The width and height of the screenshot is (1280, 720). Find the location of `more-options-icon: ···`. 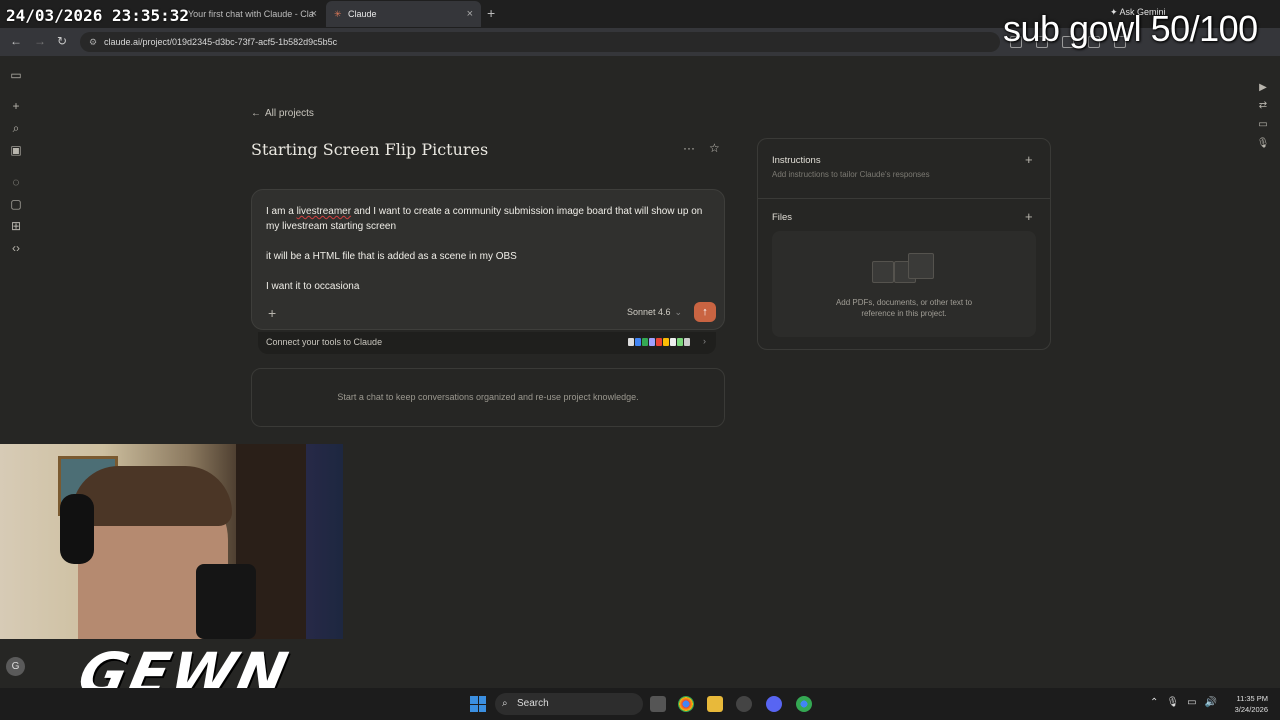

more-options-icon: ··· is located at coordinates (689, 148).